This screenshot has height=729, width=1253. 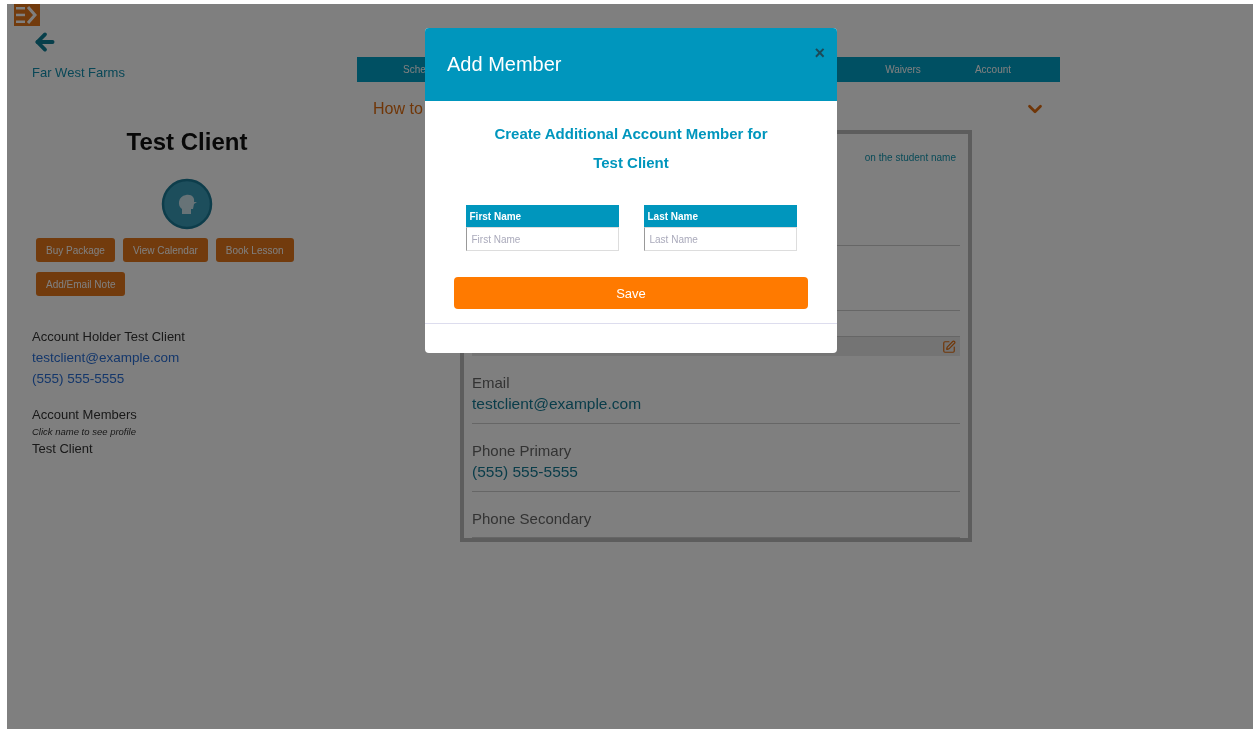 I want to click on save-button: Save, so click(x=631, y=293).